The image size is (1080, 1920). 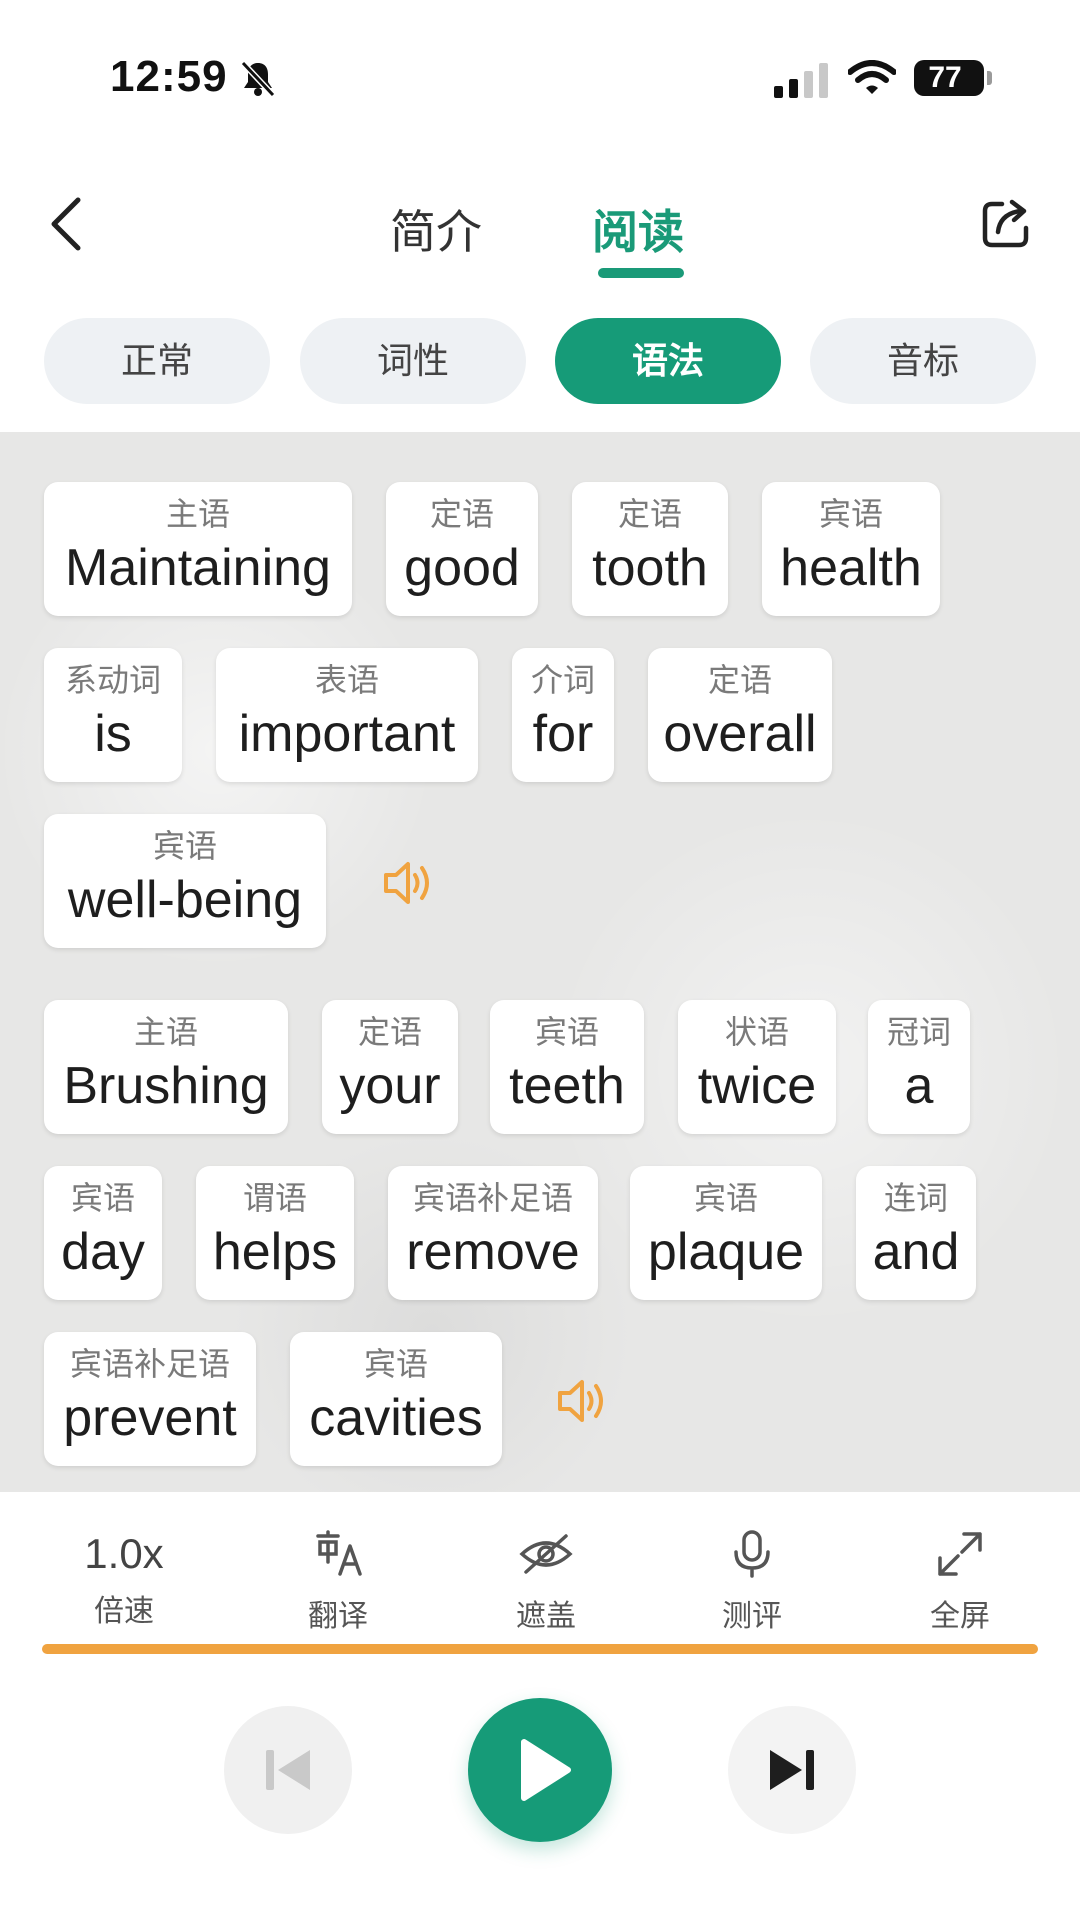 What do you see at coordinates (413, 361) in the screenshot?
I see `mode-part-of-speech: 词性` at bounding box center [413, 361].